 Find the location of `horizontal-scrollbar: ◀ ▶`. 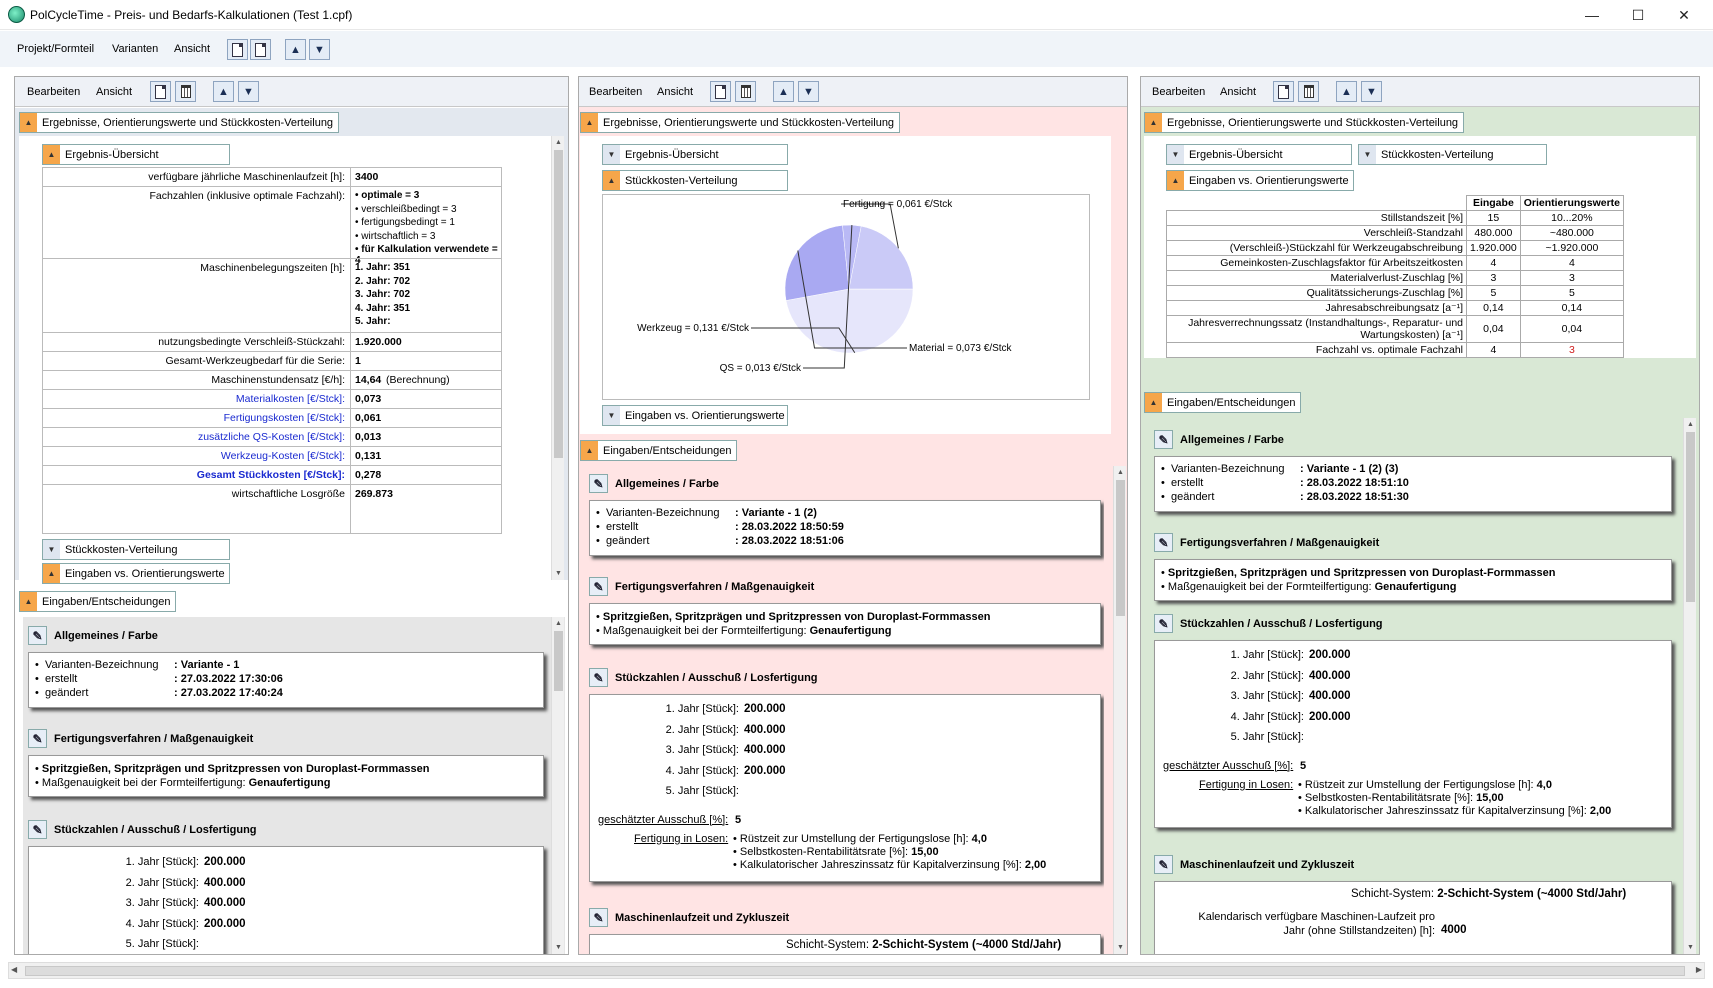

horizontal-scrollbar: ◀ ▶ is located at coordinates (856, 970).